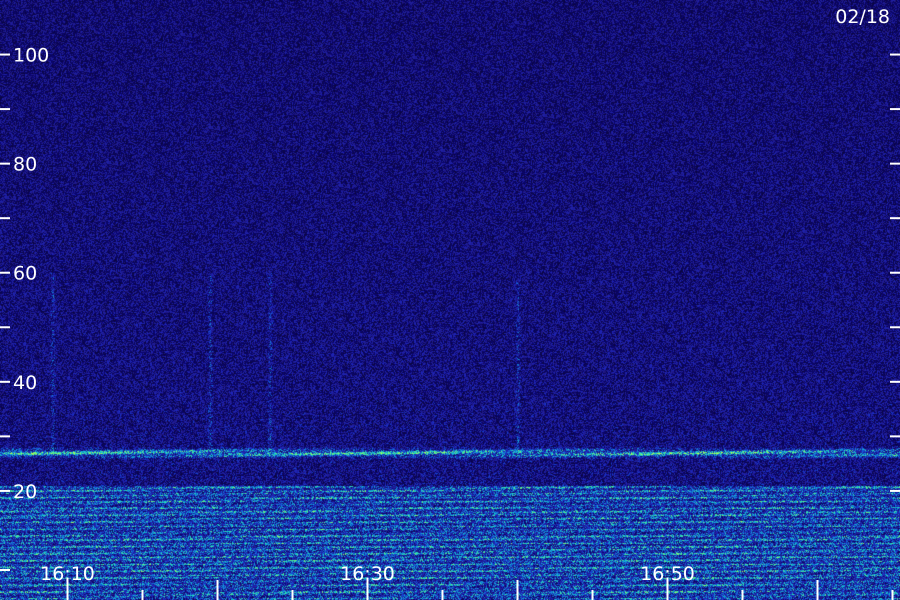  I want to click on x-tick-label: 16:50, so click(667, 574).